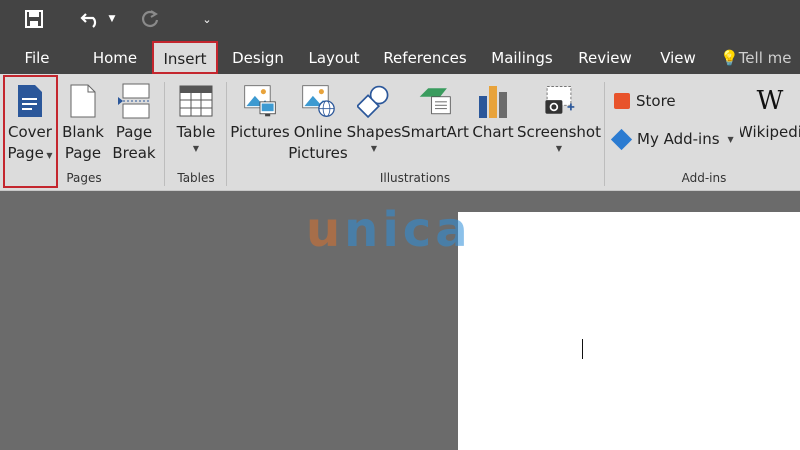 The image size is (800, 450). What do you see at coordinates (37, 56) in the screenshot?
I see `tab-file: File` at bounding box center [37, 56].